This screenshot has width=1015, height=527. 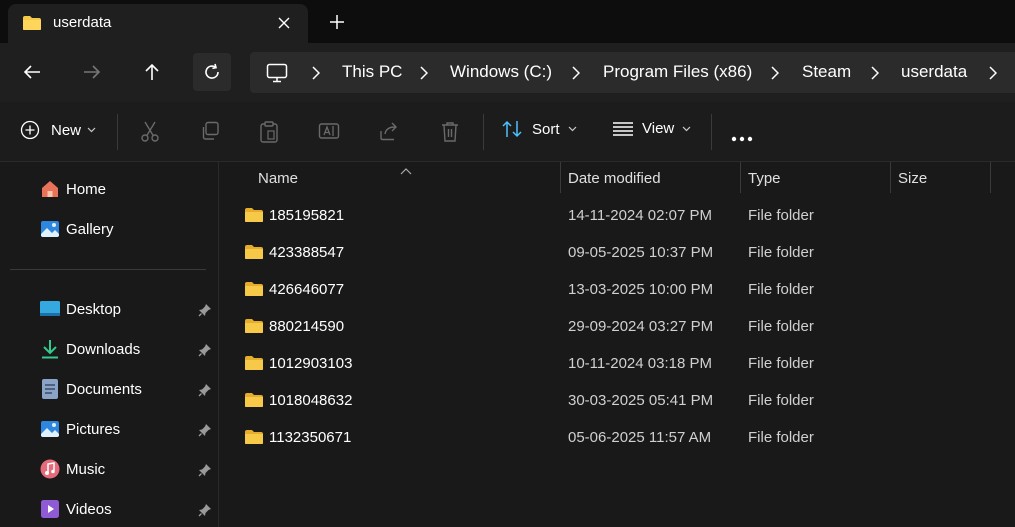 What do you see at coordinates (86, 469) in the screenshot?
I see `sidebar-item-label: Music` at bounding box center [86, 469].